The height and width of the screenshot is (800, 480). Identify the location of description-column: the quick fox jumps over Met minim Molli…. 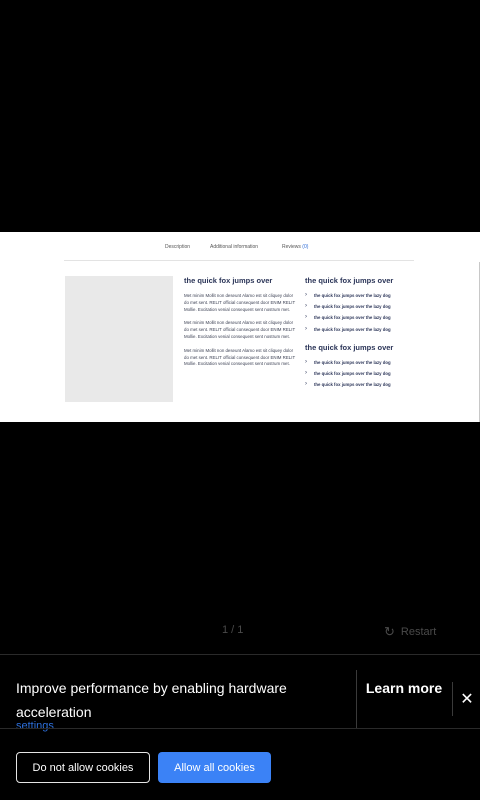
(240, 325).